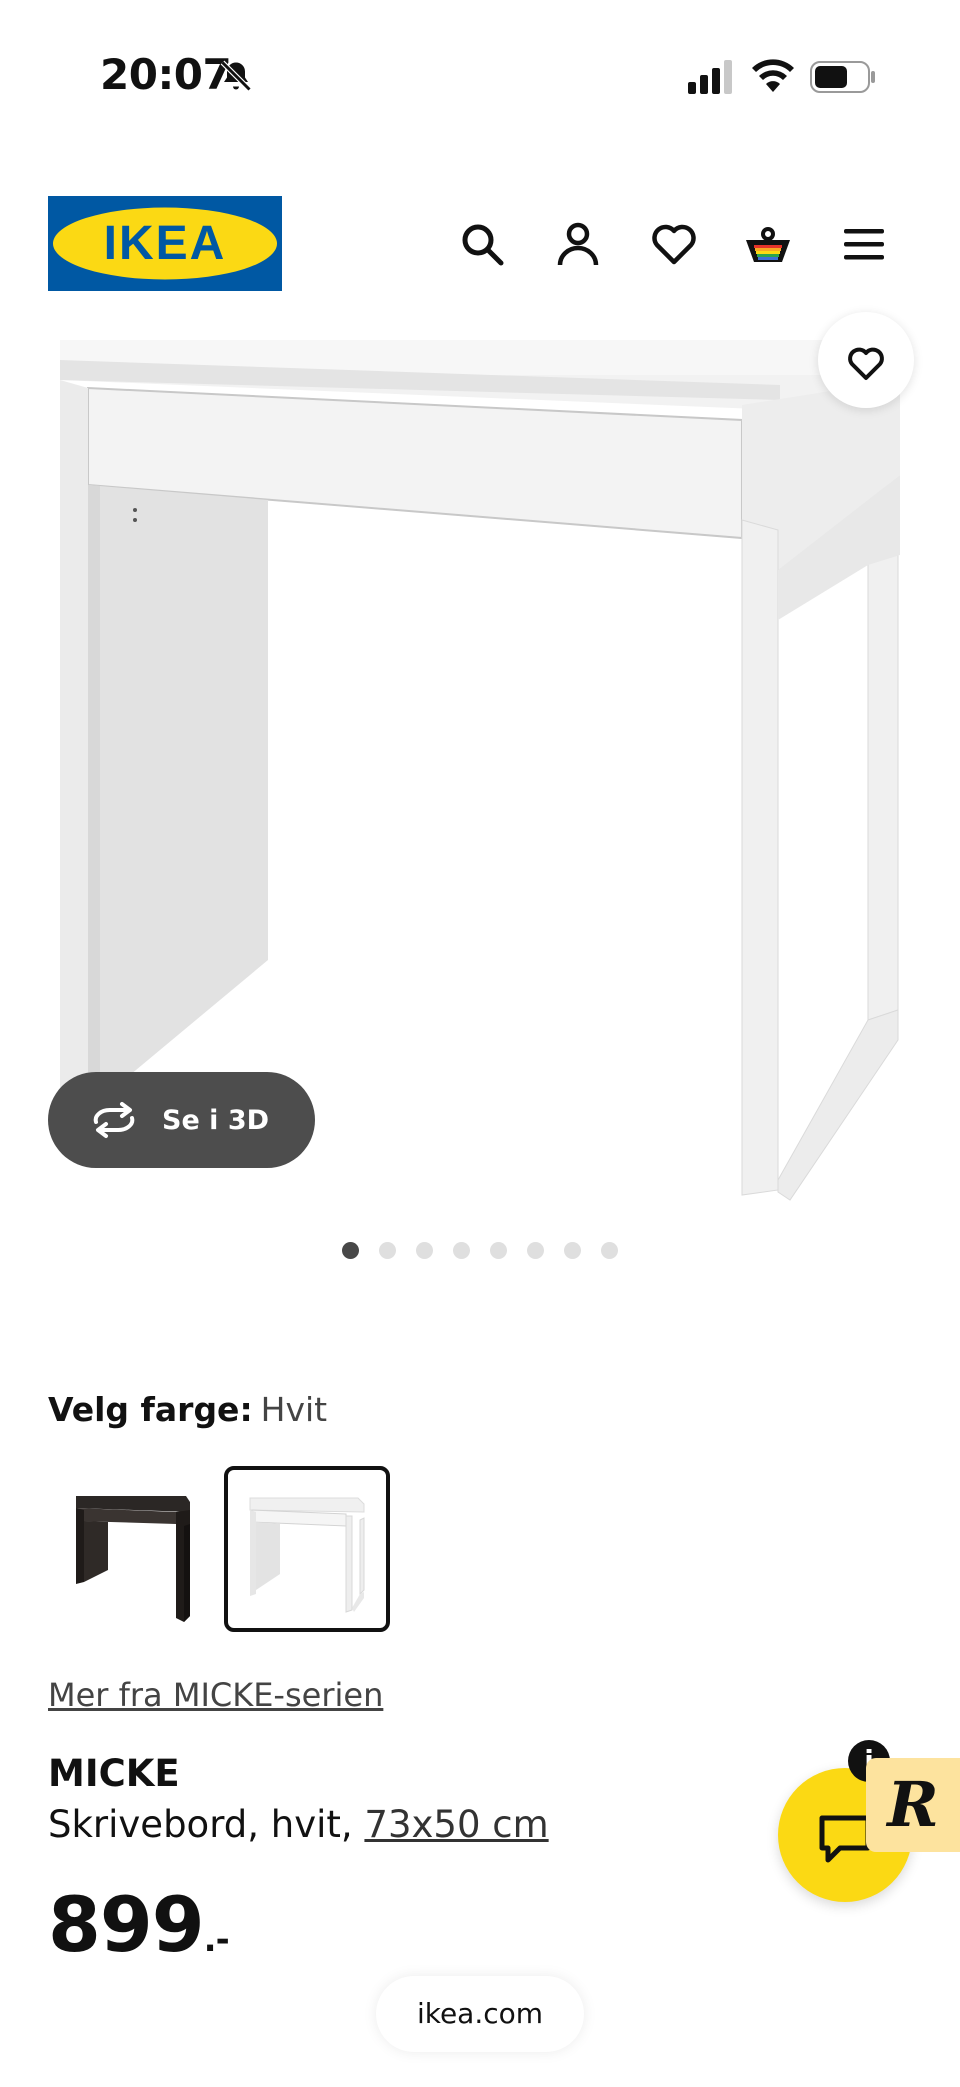  I want to click on desk-thumbnail-white, so click(307, 1555).